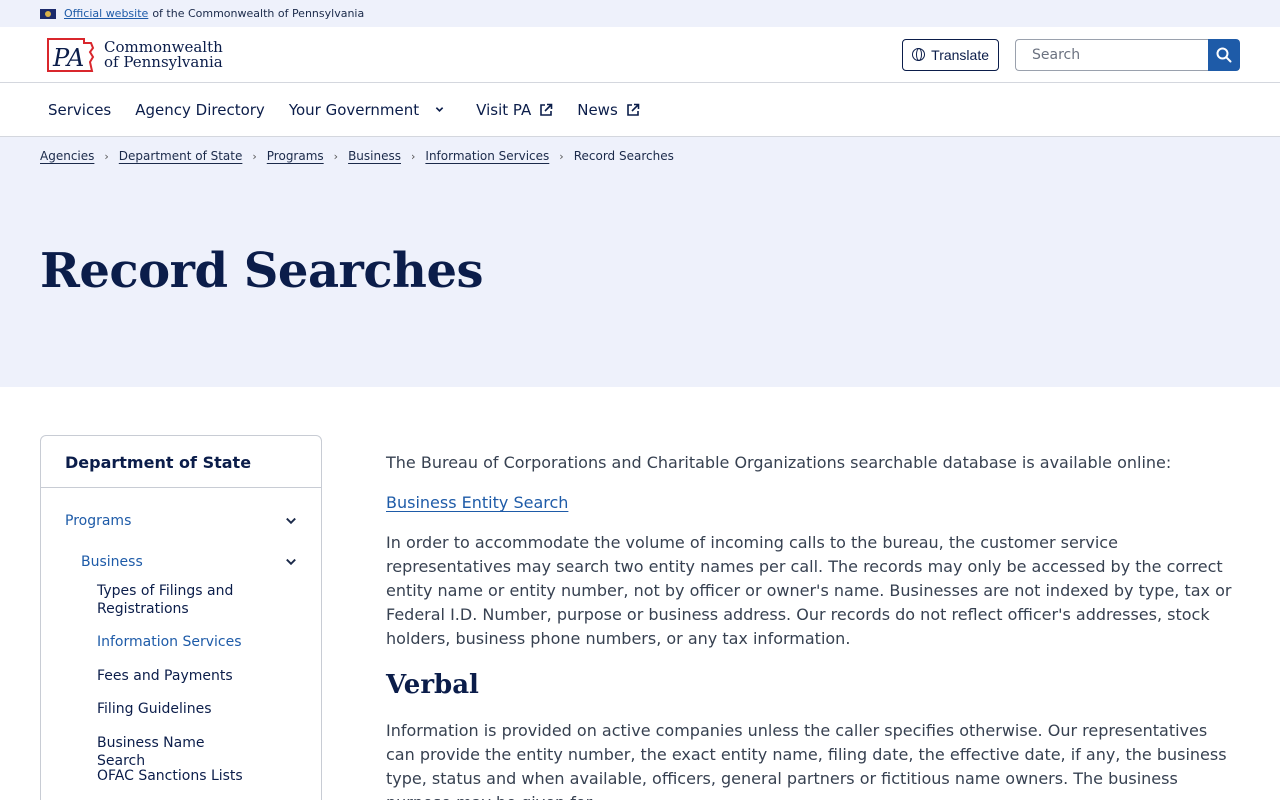 This screenshot has height=800, width=1280. What do you see at coordinates (181, 156) in the screenshot?
I see `breadcrumb-department-of-state: Department of State` at bounding box center [181, 156].